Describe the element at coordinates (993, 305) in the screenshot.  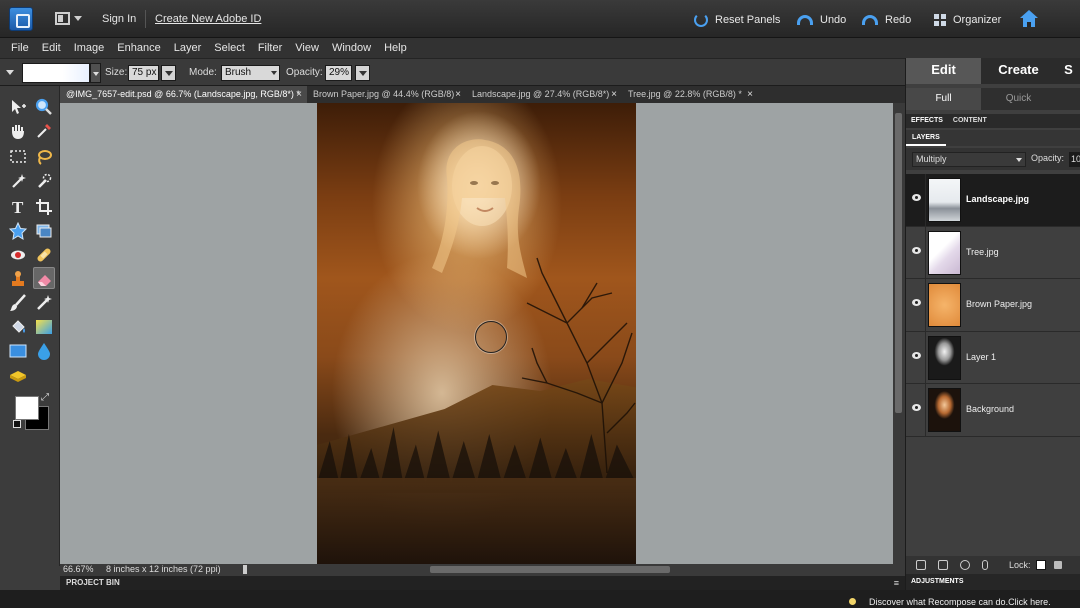
I see `layer-row-brown-paper: Brown Paper.jpg` at that location.